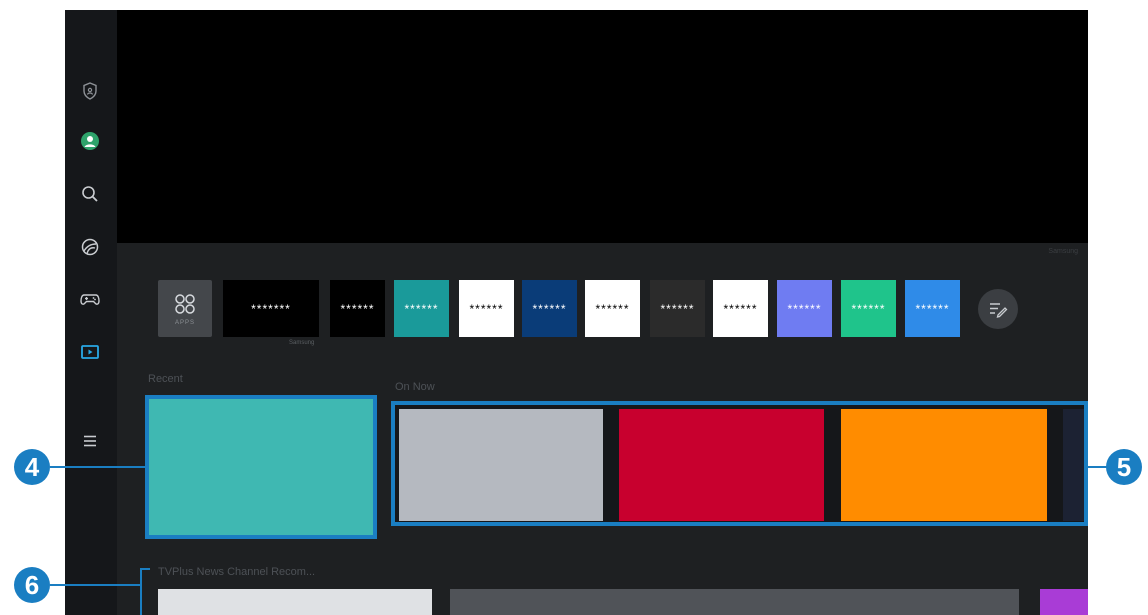 This screenshot has width=1148, height=615. I want to click on edit-list-icon, so click(999, 310).